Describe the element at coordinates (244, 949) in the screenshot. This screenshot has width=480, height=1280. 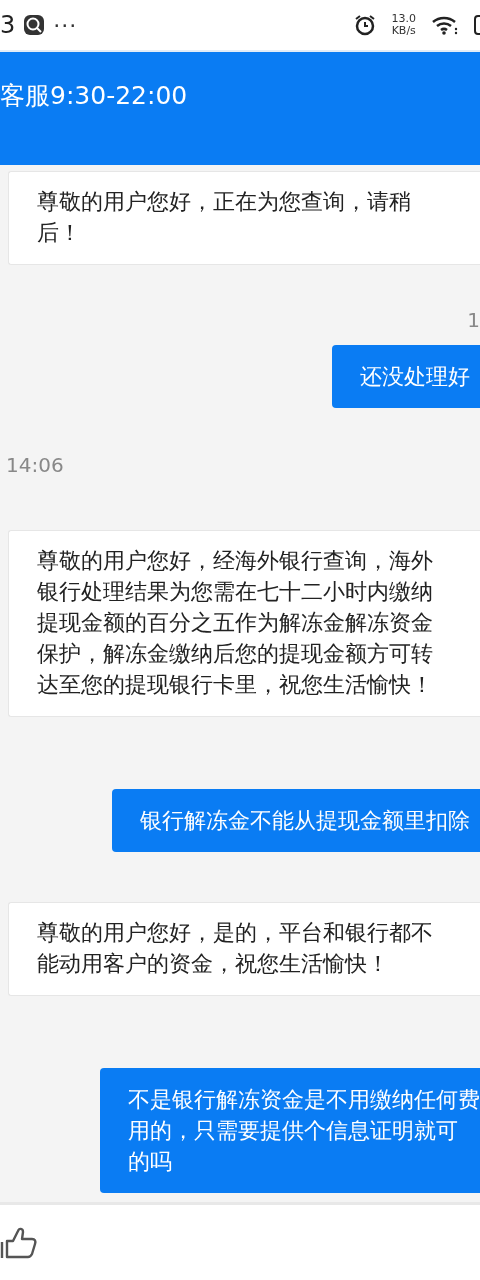
I see `message-bubble: 尊敬的用户您好，是的，平台和银行都不 能动用客户的资金，祝您生活愉快！` at that location.